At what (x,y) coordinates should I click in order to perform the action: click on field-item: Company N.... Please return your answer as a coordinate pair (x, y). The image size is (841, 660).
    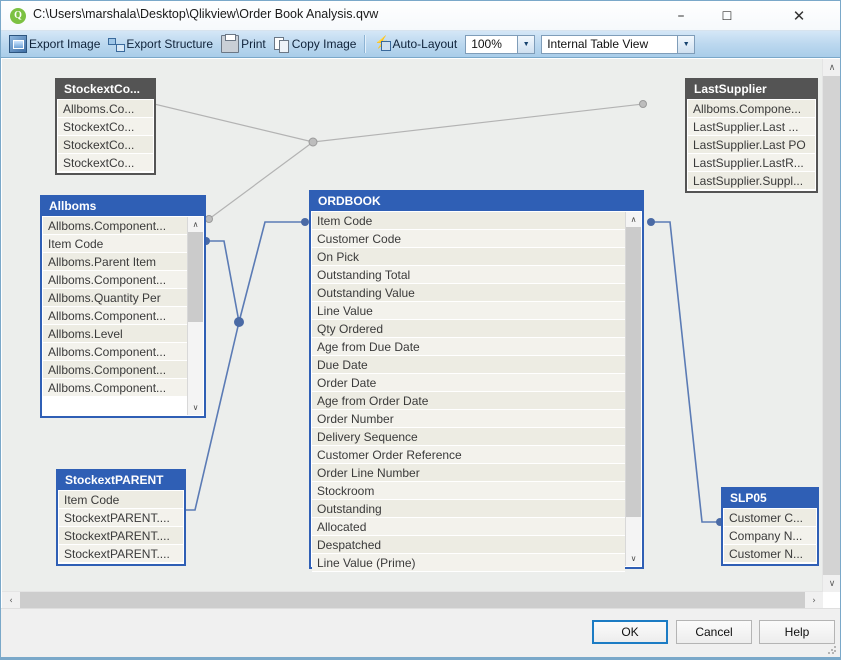
    Looking at the image, I should click on (770, 536).